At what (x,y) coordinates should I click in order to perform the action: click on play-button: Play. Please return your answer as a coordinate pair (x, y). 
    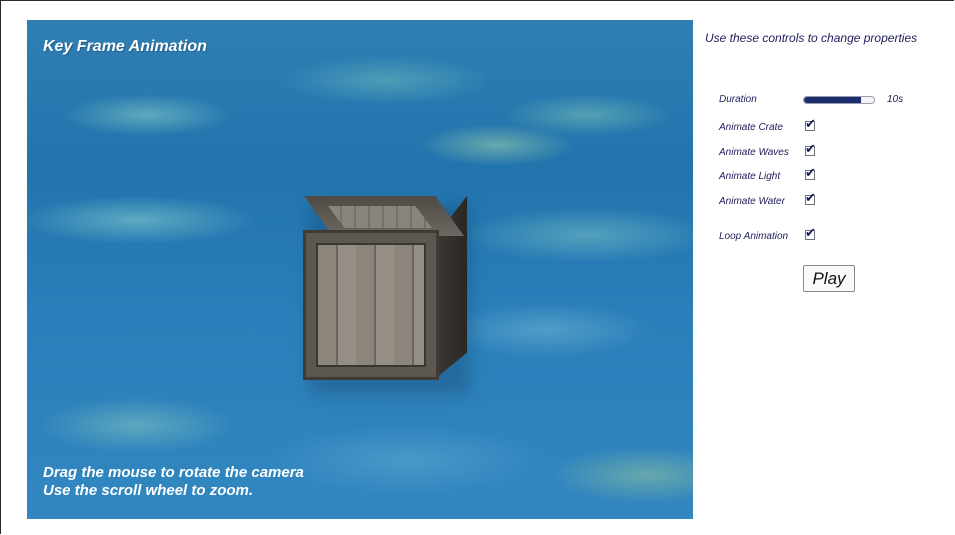
    Looking at the image, I should click on (829, 278).